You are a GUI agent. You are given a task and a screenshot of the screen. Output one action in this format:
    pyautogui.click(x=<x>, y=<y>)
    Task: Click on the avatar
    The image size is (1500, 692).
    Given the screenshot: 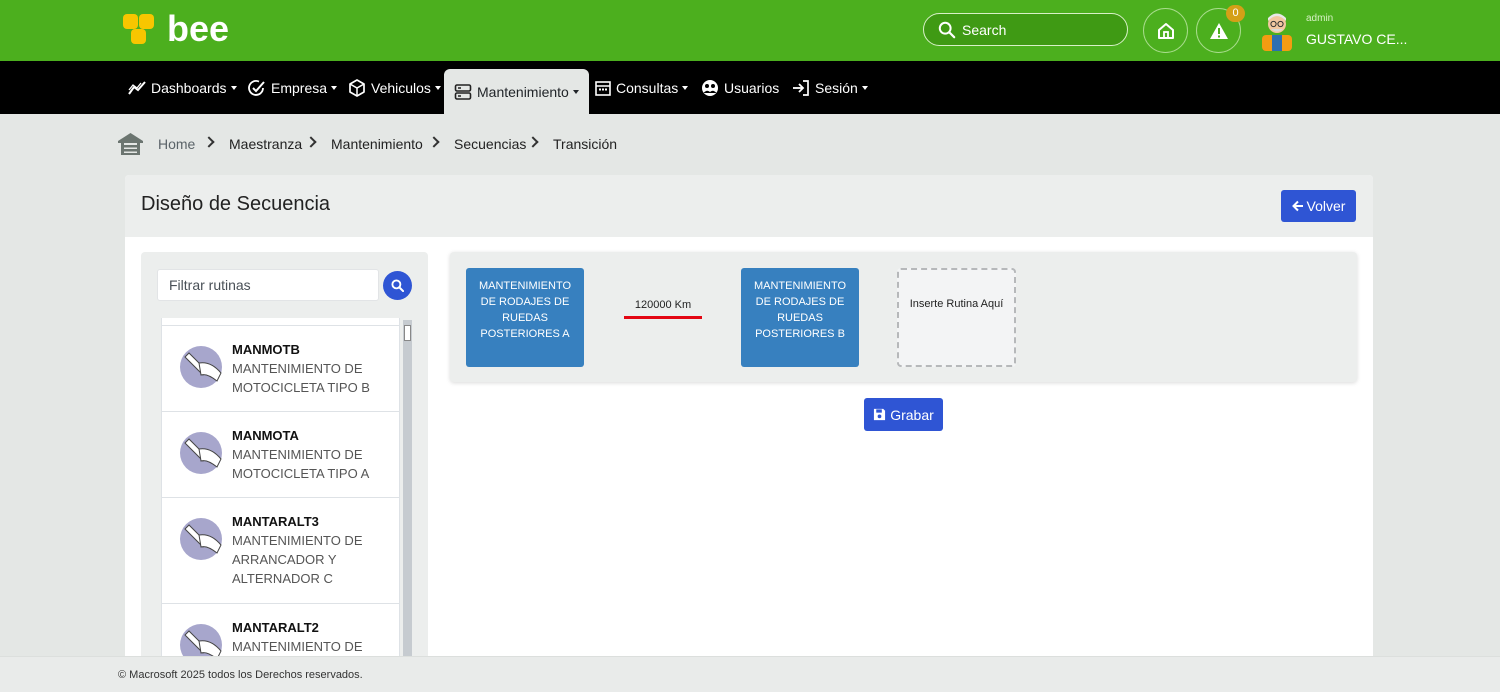 What is the action you would take?
    pyautogui.click(x=1277, y=30)
    